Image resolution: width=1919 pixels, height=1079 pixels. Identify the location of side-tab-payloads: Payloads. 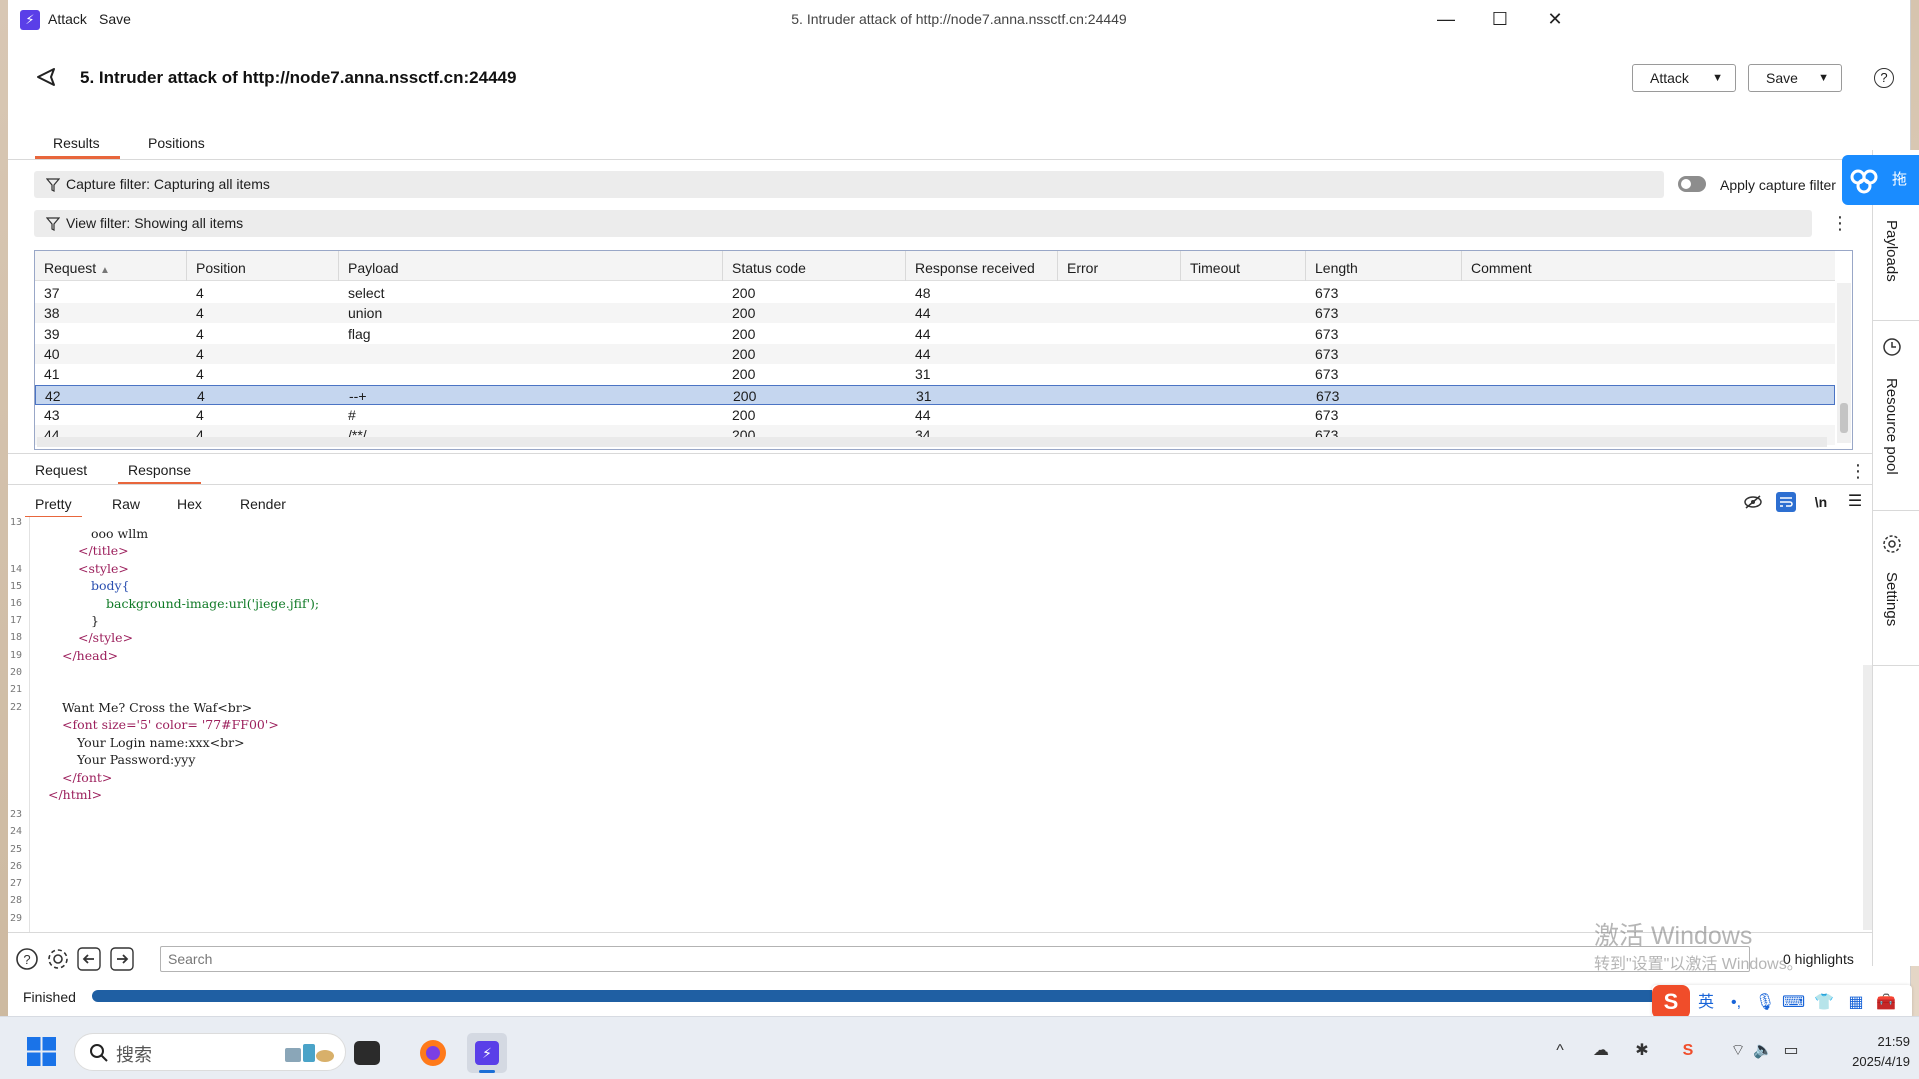
(1891, 251).